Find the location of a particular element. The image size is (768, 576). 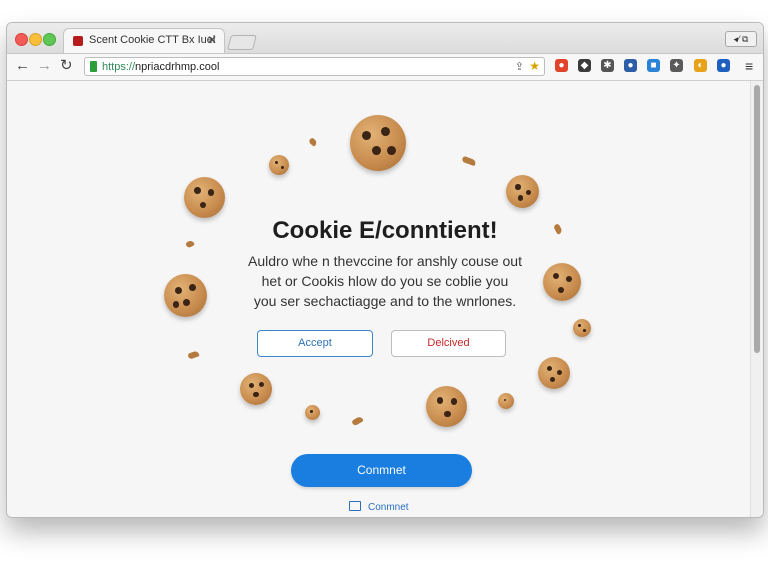

forward-arrow-icon: → is located at coordinates (44, 66).